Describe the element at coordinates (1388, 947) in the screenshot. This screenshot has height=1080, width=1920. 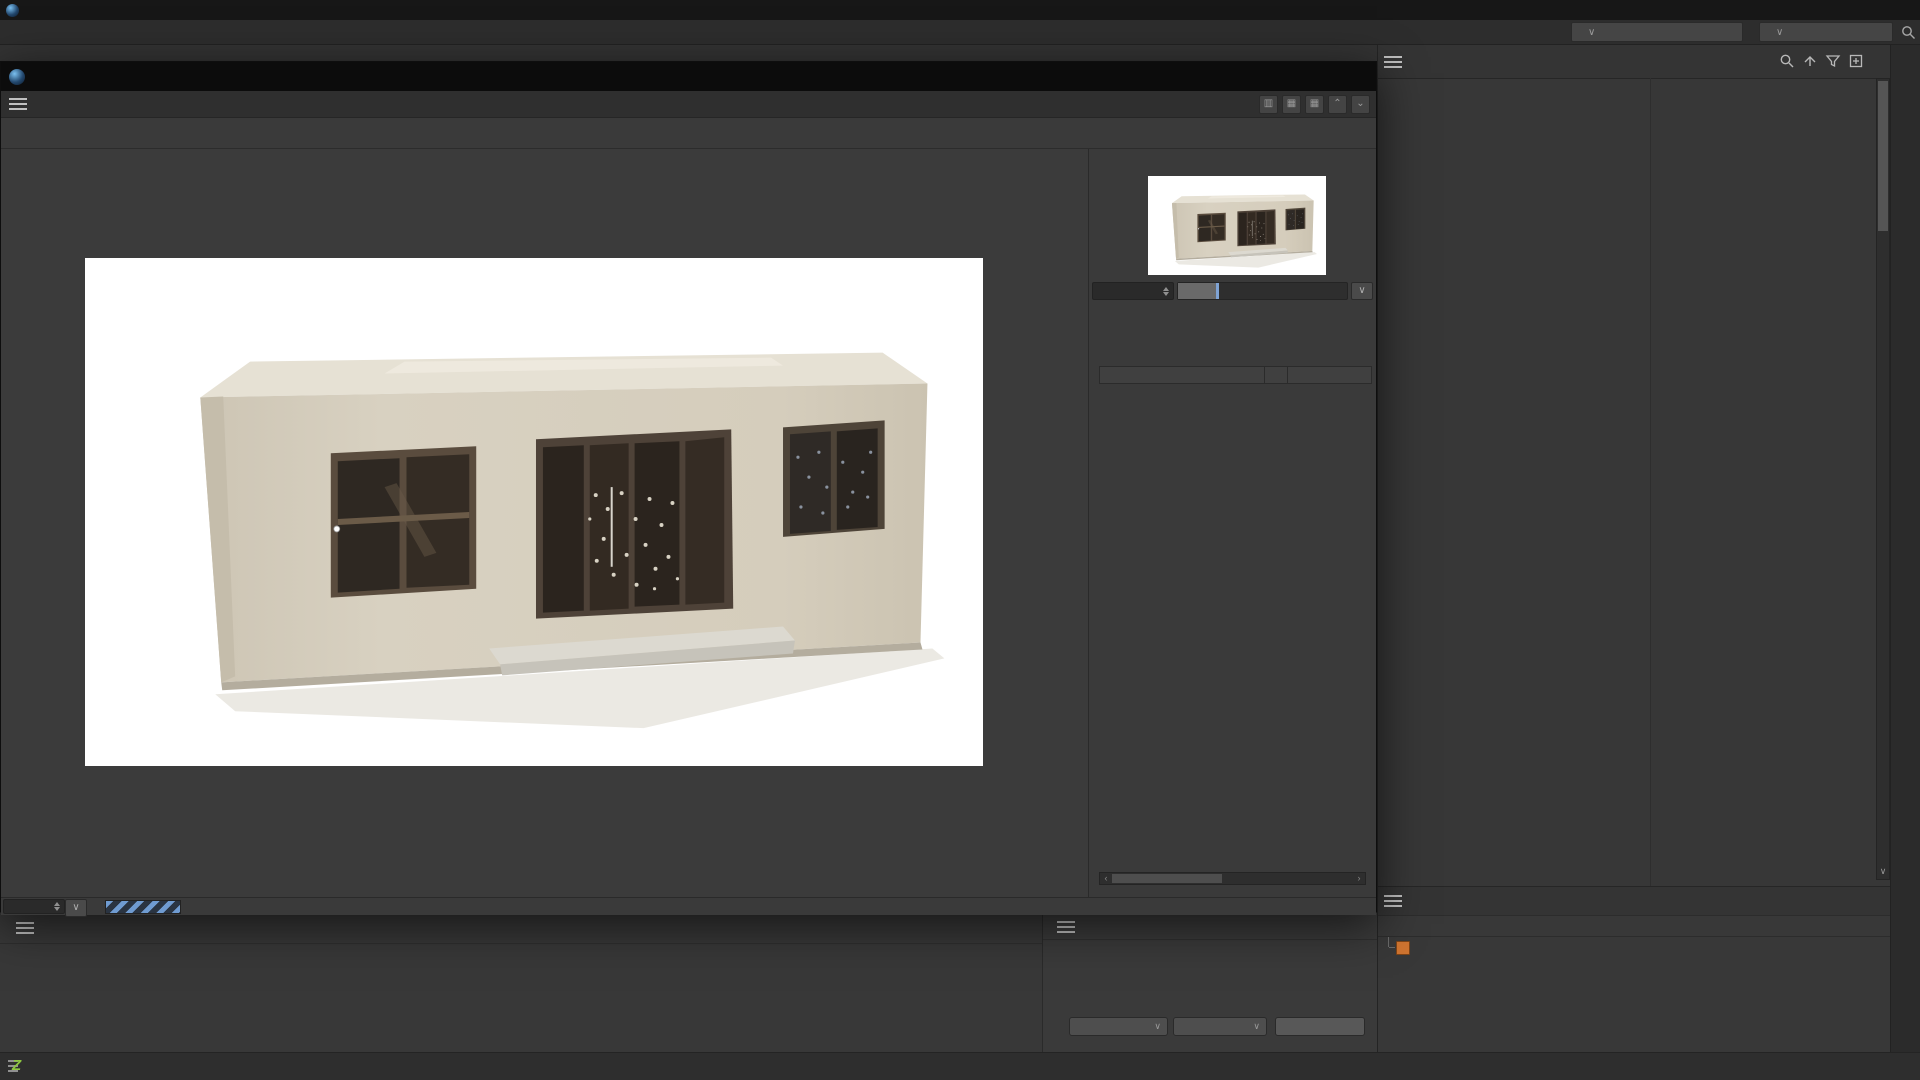
I see `tree-guide` at that location.